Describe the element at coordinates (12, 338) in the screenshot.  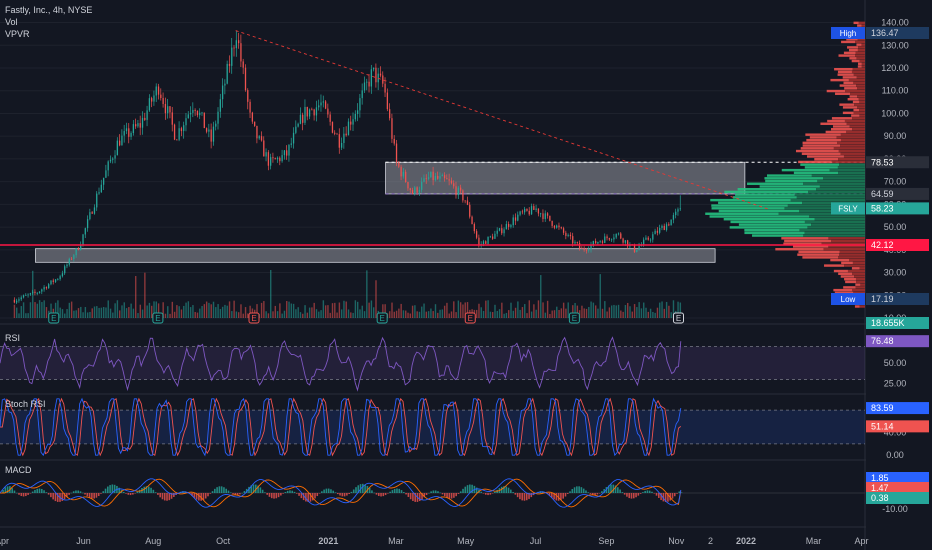
I see `rsi-label: RSI` at that location.